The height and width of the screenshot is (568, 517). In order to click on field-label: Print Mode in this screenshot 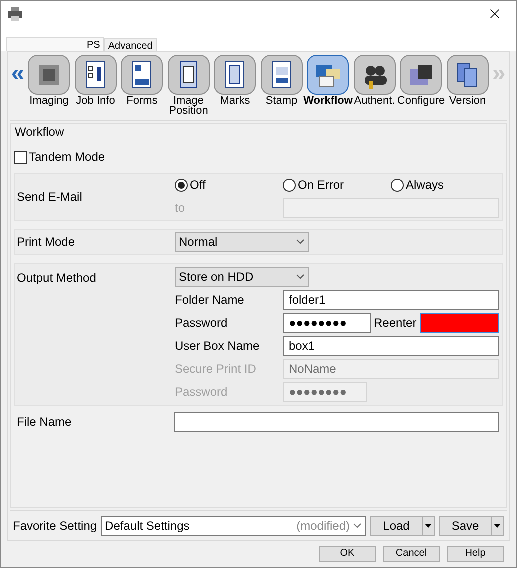, I will do `click(46, 242)`.